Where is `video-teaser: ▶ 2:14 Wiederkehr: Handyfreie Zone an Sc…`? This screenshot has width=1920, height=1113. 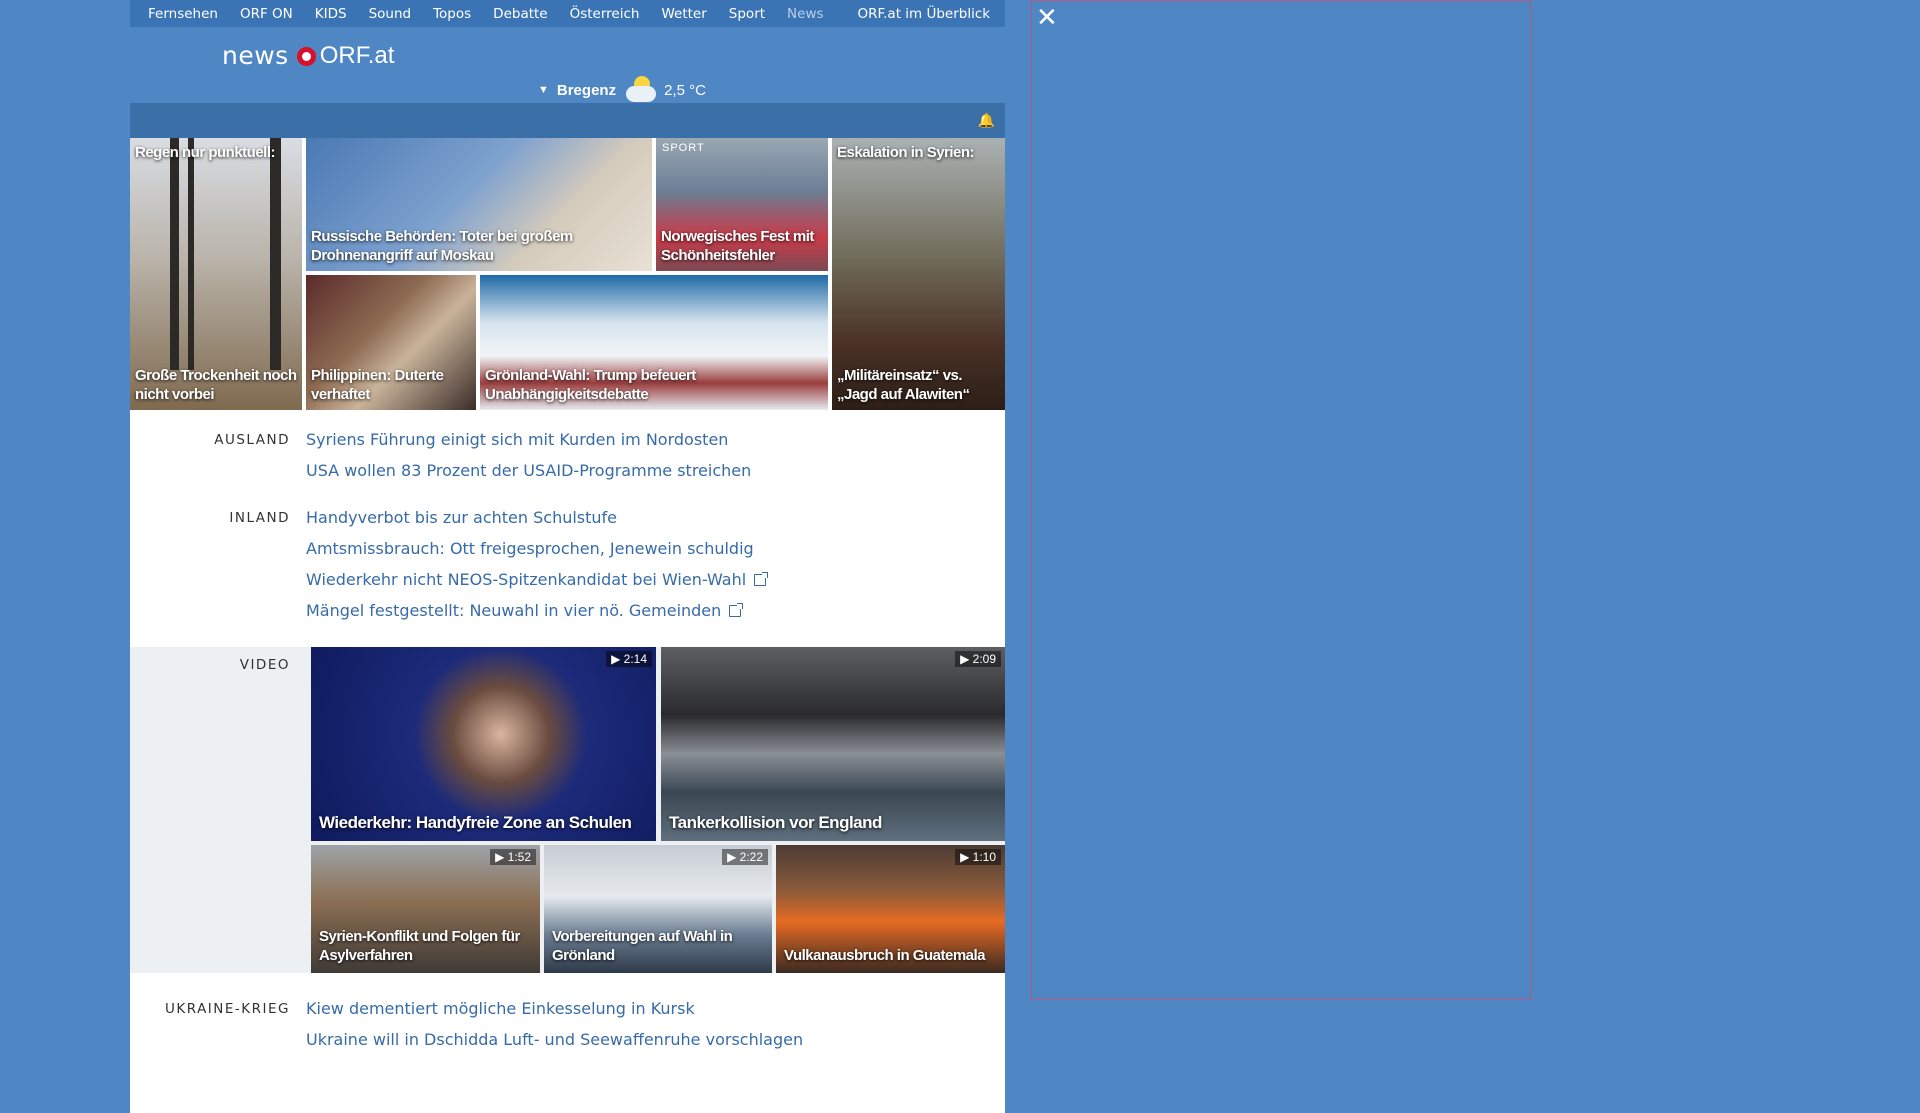
video-teaser: ▶ 2:14 Wiederkehr: Handyfreie Zone an Sc… is located at coordinates (483, 744).